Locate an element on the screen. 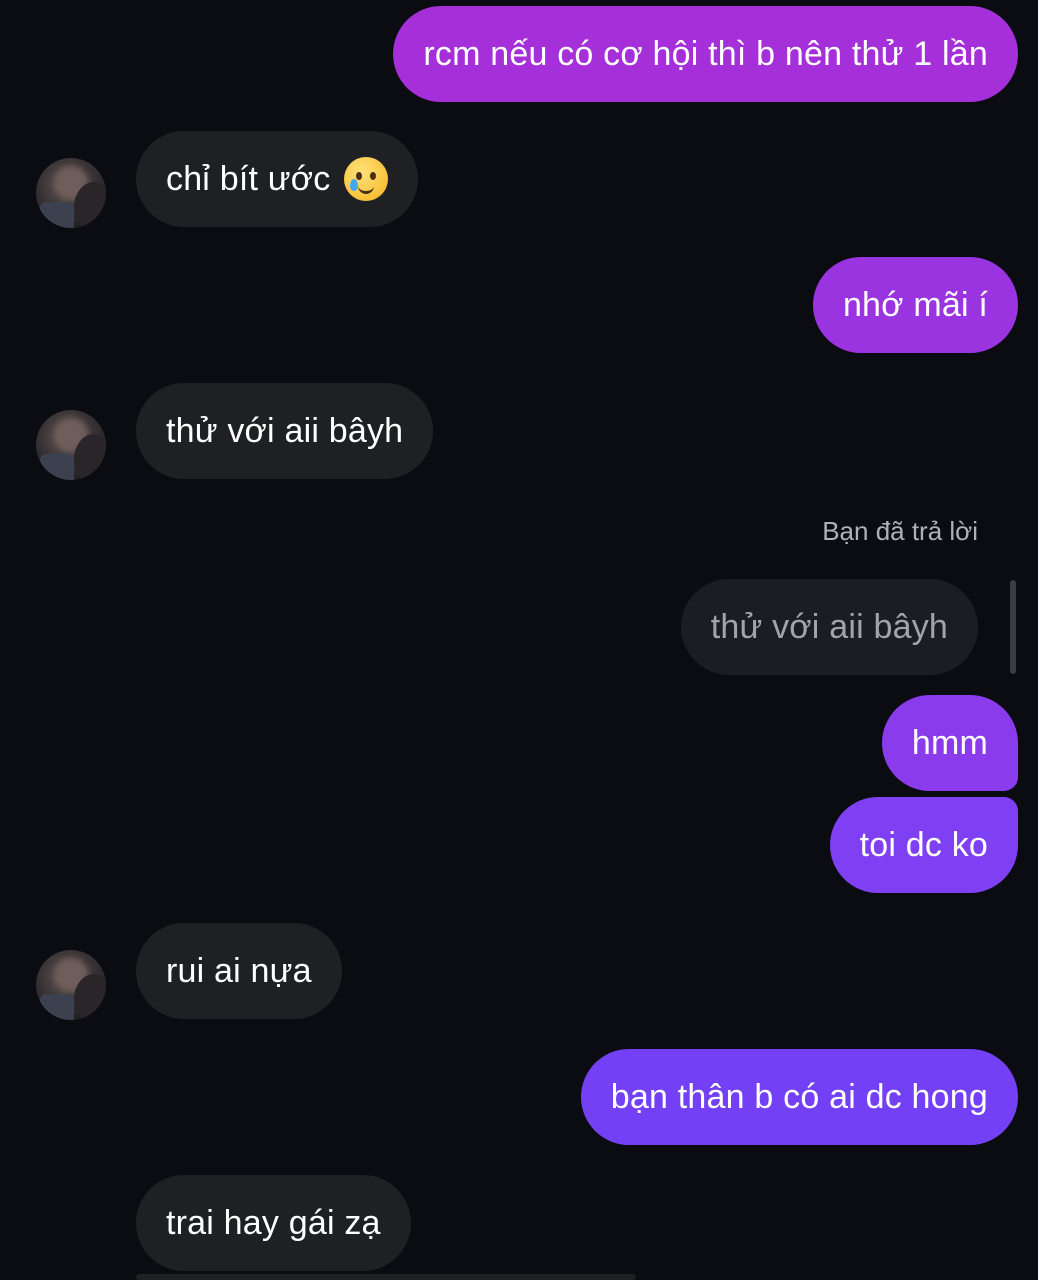 This screenshot has width=1038, height=1280. outgoing-message: rcm nếu có cơ hội thì b nên thử 1 lần is located at coordinates (705, 54).